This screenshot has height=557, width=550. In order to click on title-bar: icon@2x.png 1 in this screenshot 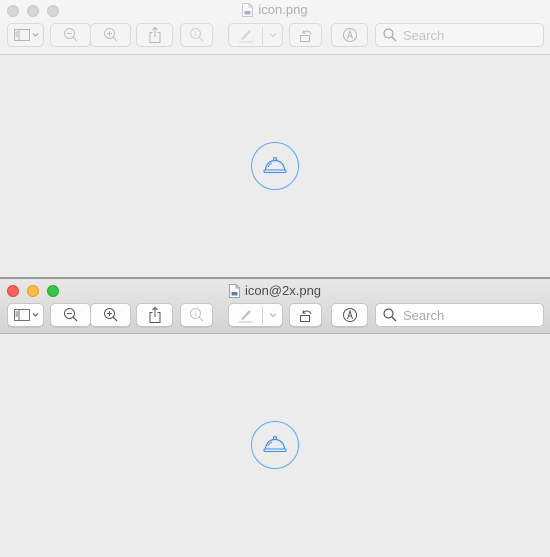, I will do `click(275, 306)`.